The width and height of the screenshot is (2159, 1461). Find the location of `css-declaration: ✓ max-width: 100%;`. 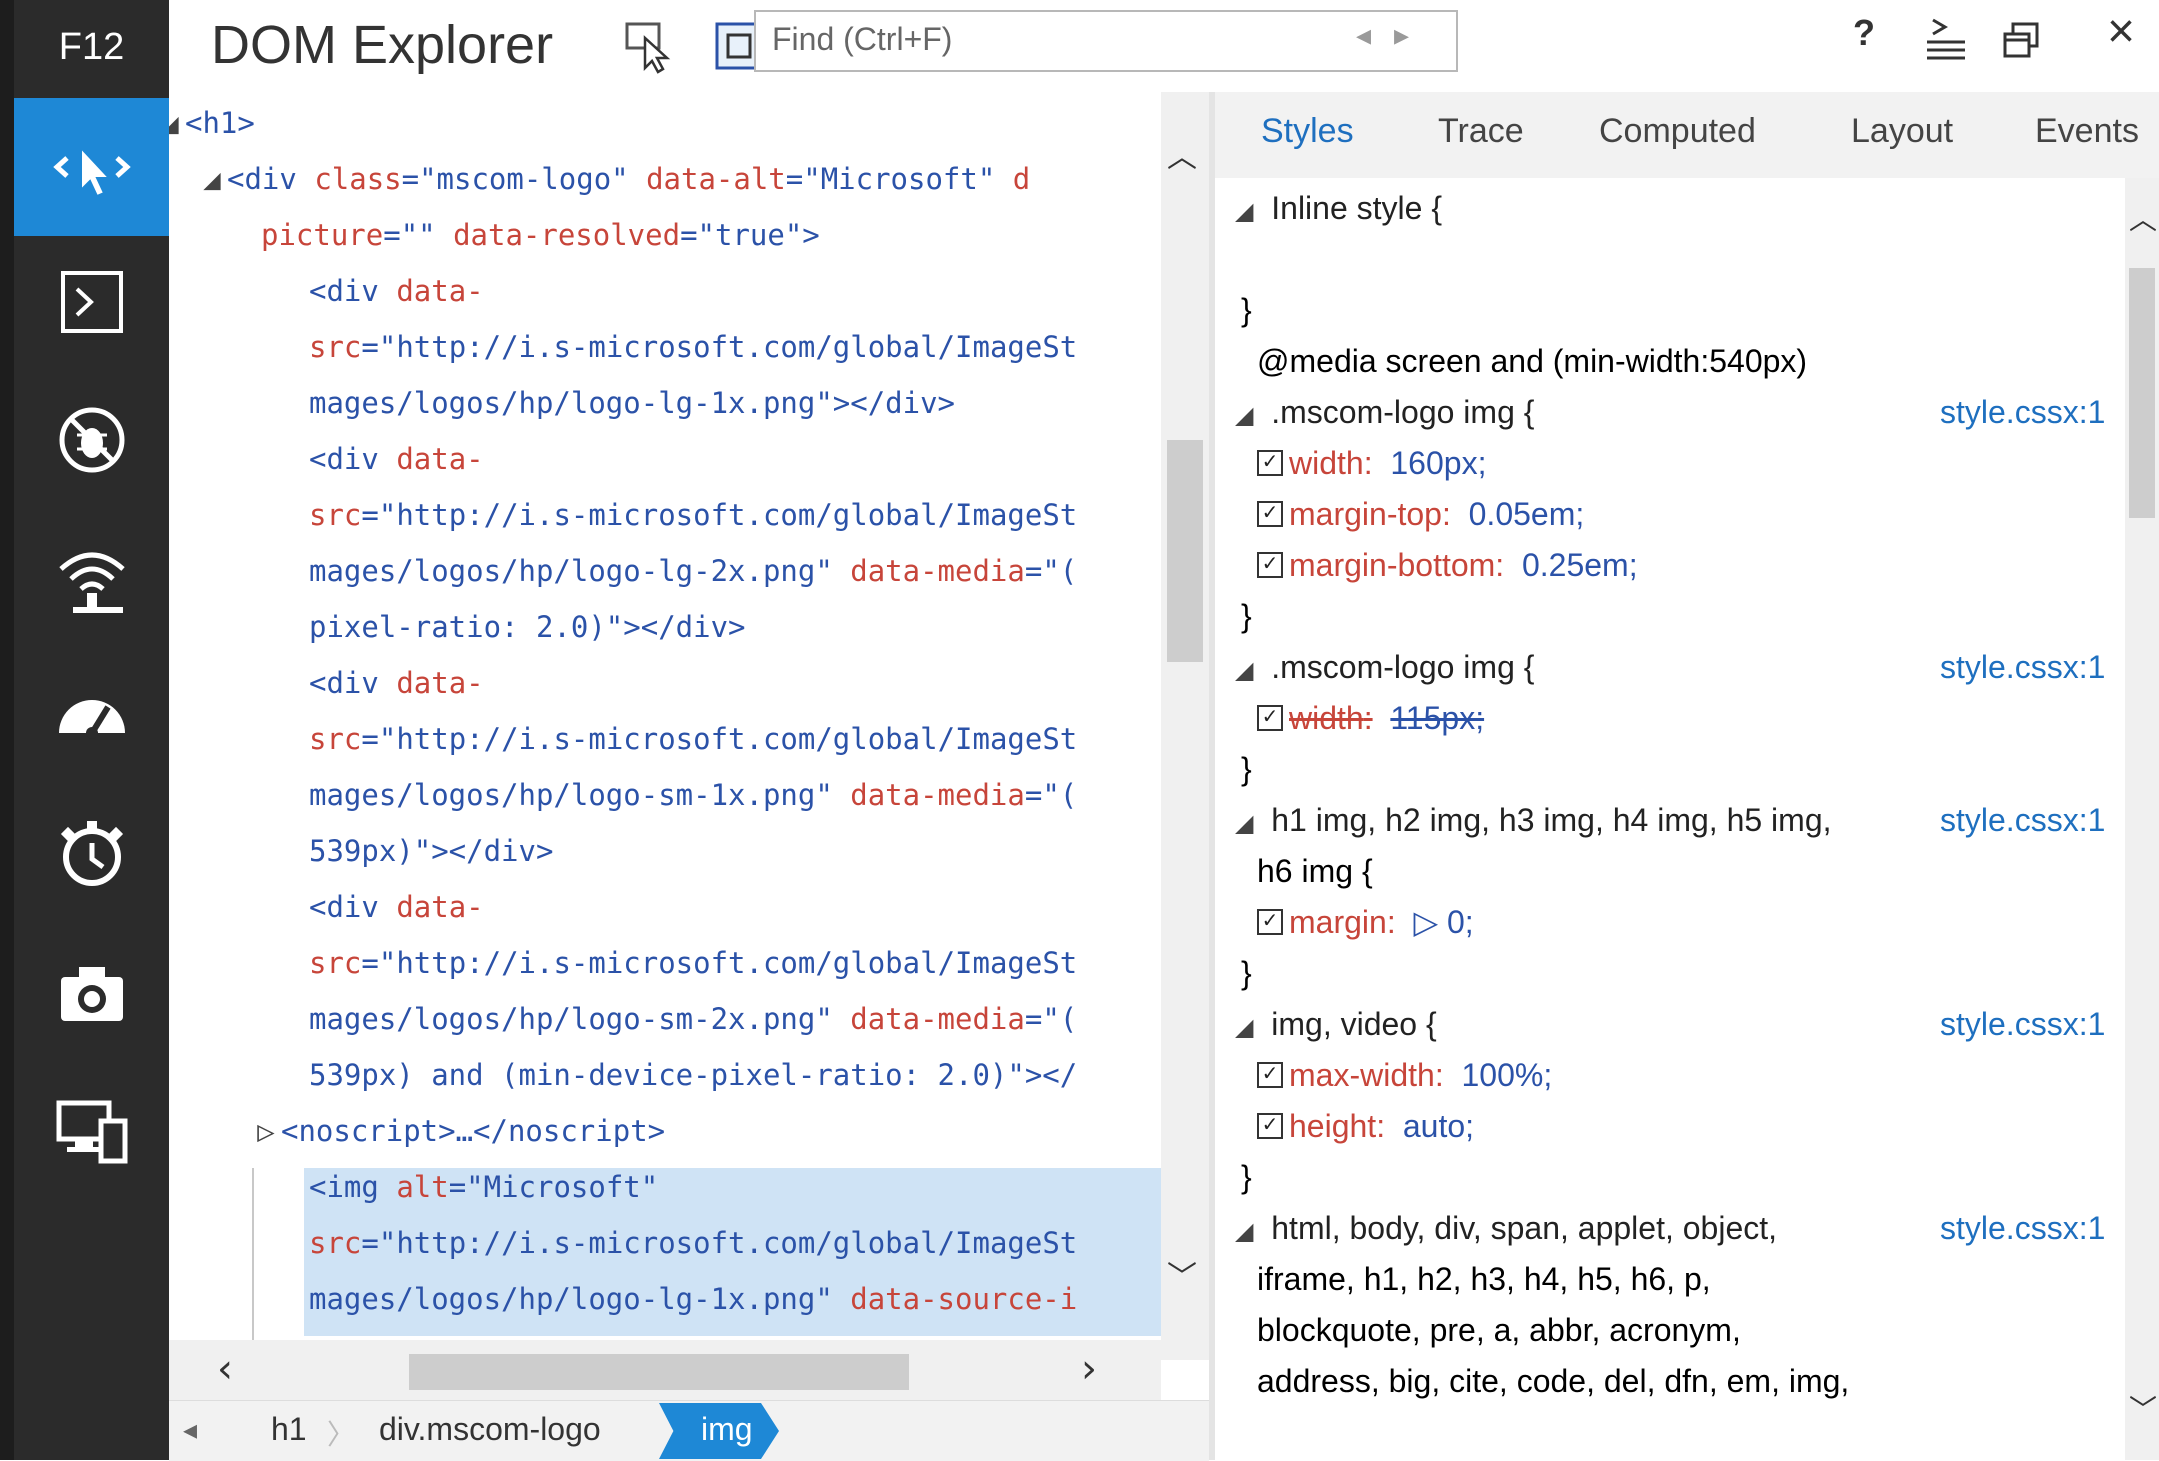

css-declaration: ✓ max-width: 100%; is located at coordinates (1404, 1075).